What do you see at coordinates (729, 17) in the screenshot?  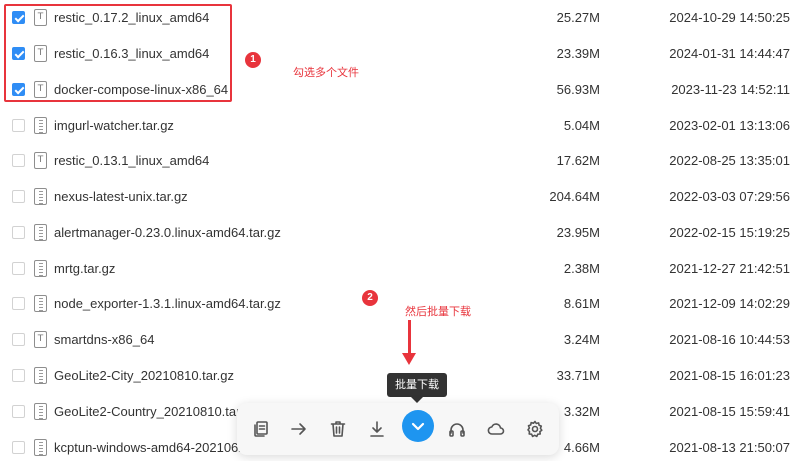 I see `file-modified-date: 2024-10-29 14:50:25` at bounding box center [729, 17].